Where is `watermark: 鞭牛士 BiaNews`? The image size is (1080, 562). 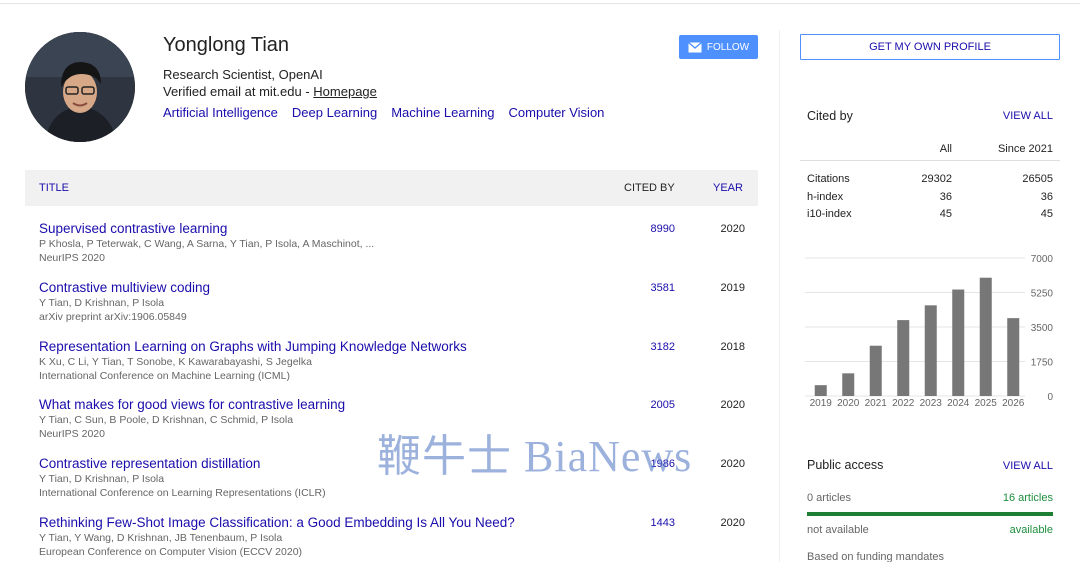
watermark: 鞭牛士 BiaNews is located at coordinates (535, 456).